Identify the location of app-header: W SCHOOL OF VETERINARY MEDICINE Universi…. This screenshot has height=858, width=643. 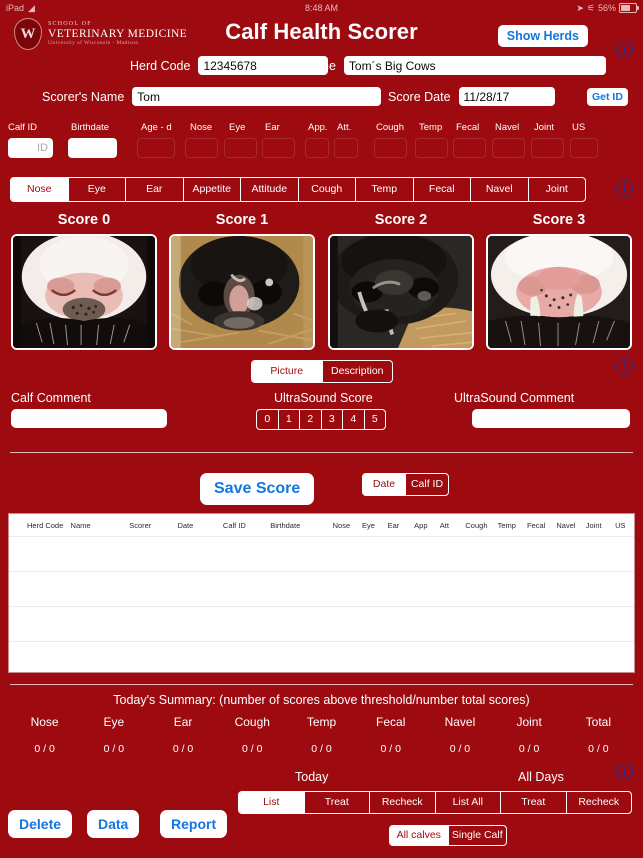
(321, 37).